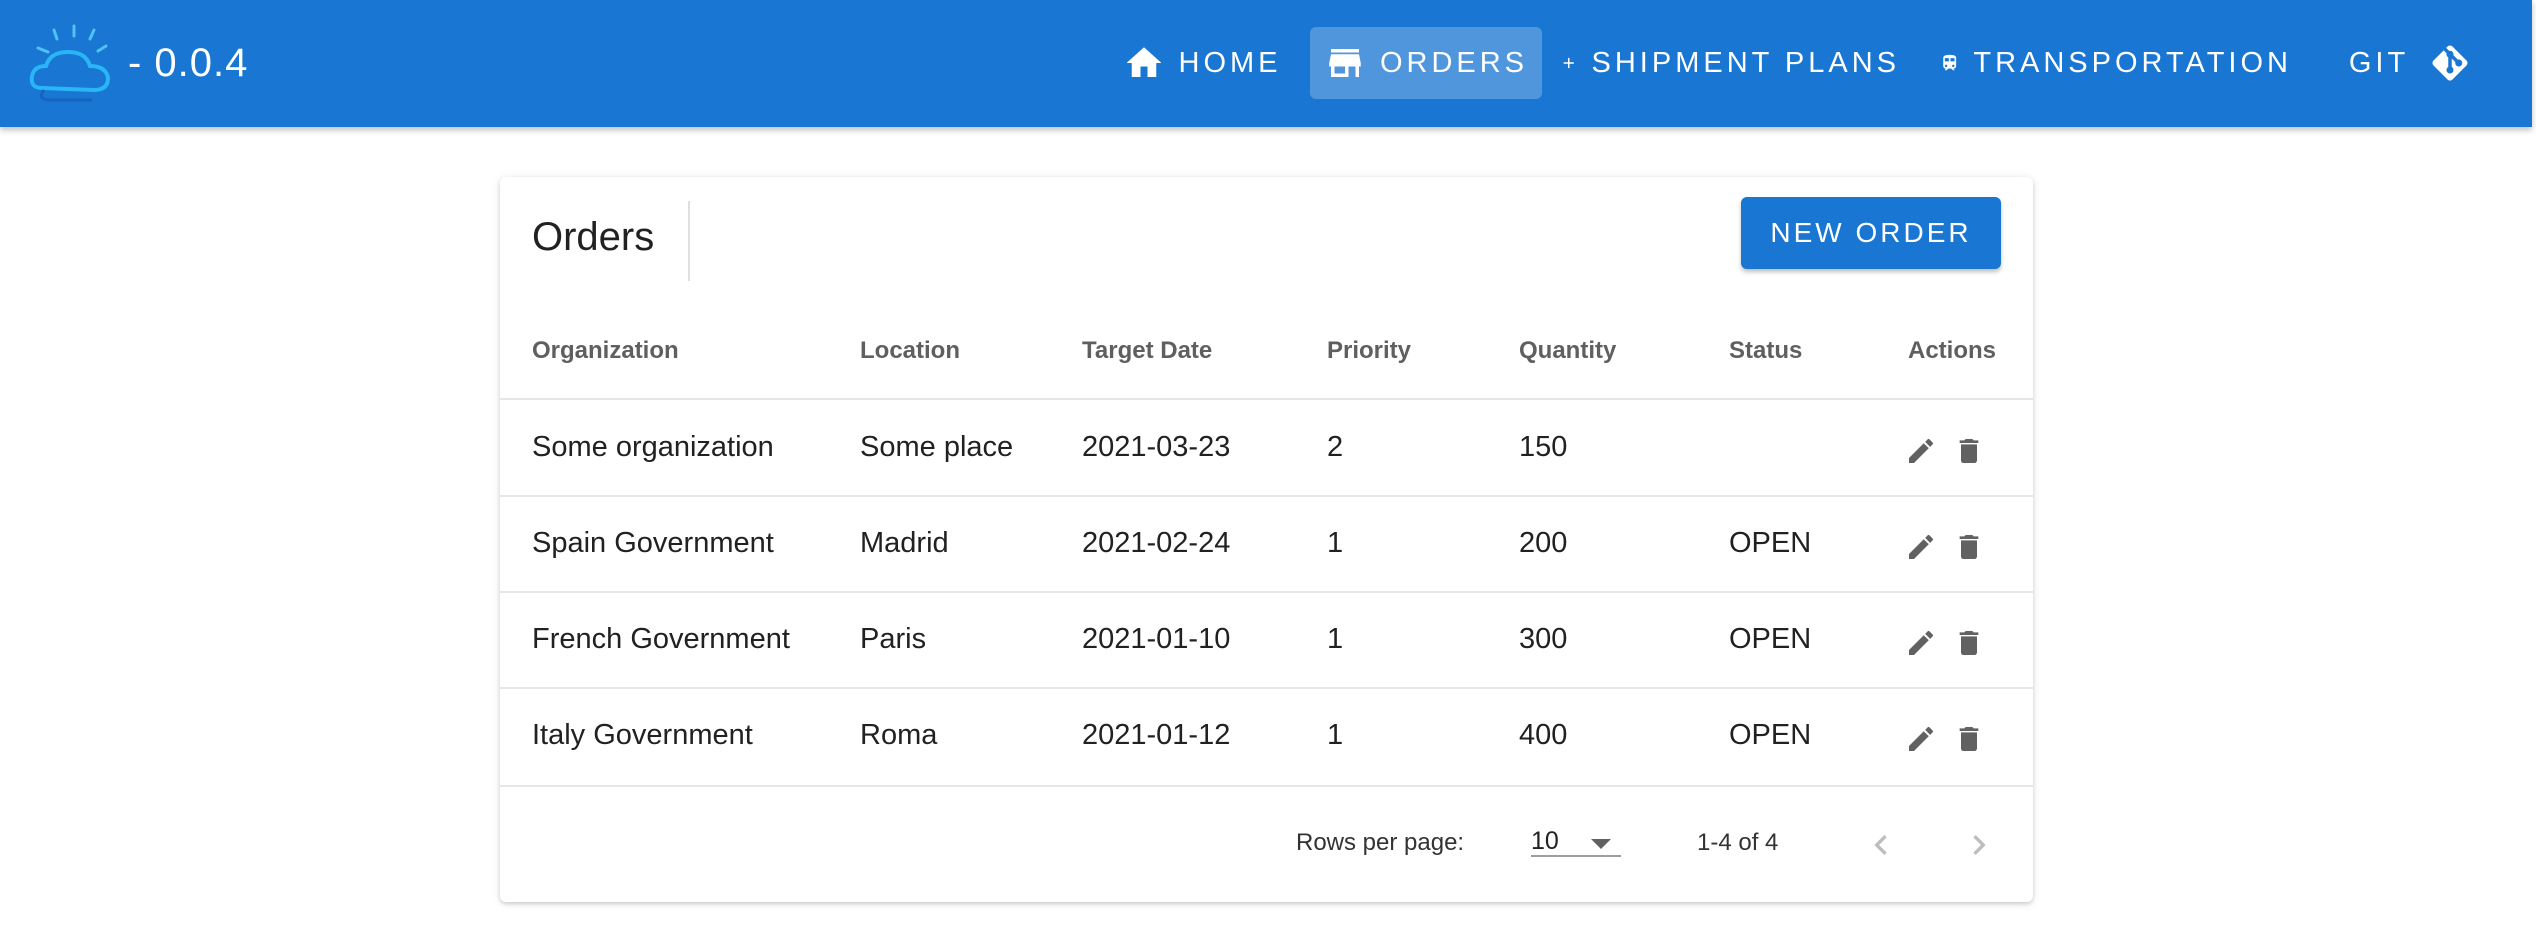  What do you see at coordinates (1601, 844) in the screenshot?
I see `chevron-down-icon` at bounding box center [1601, 844].